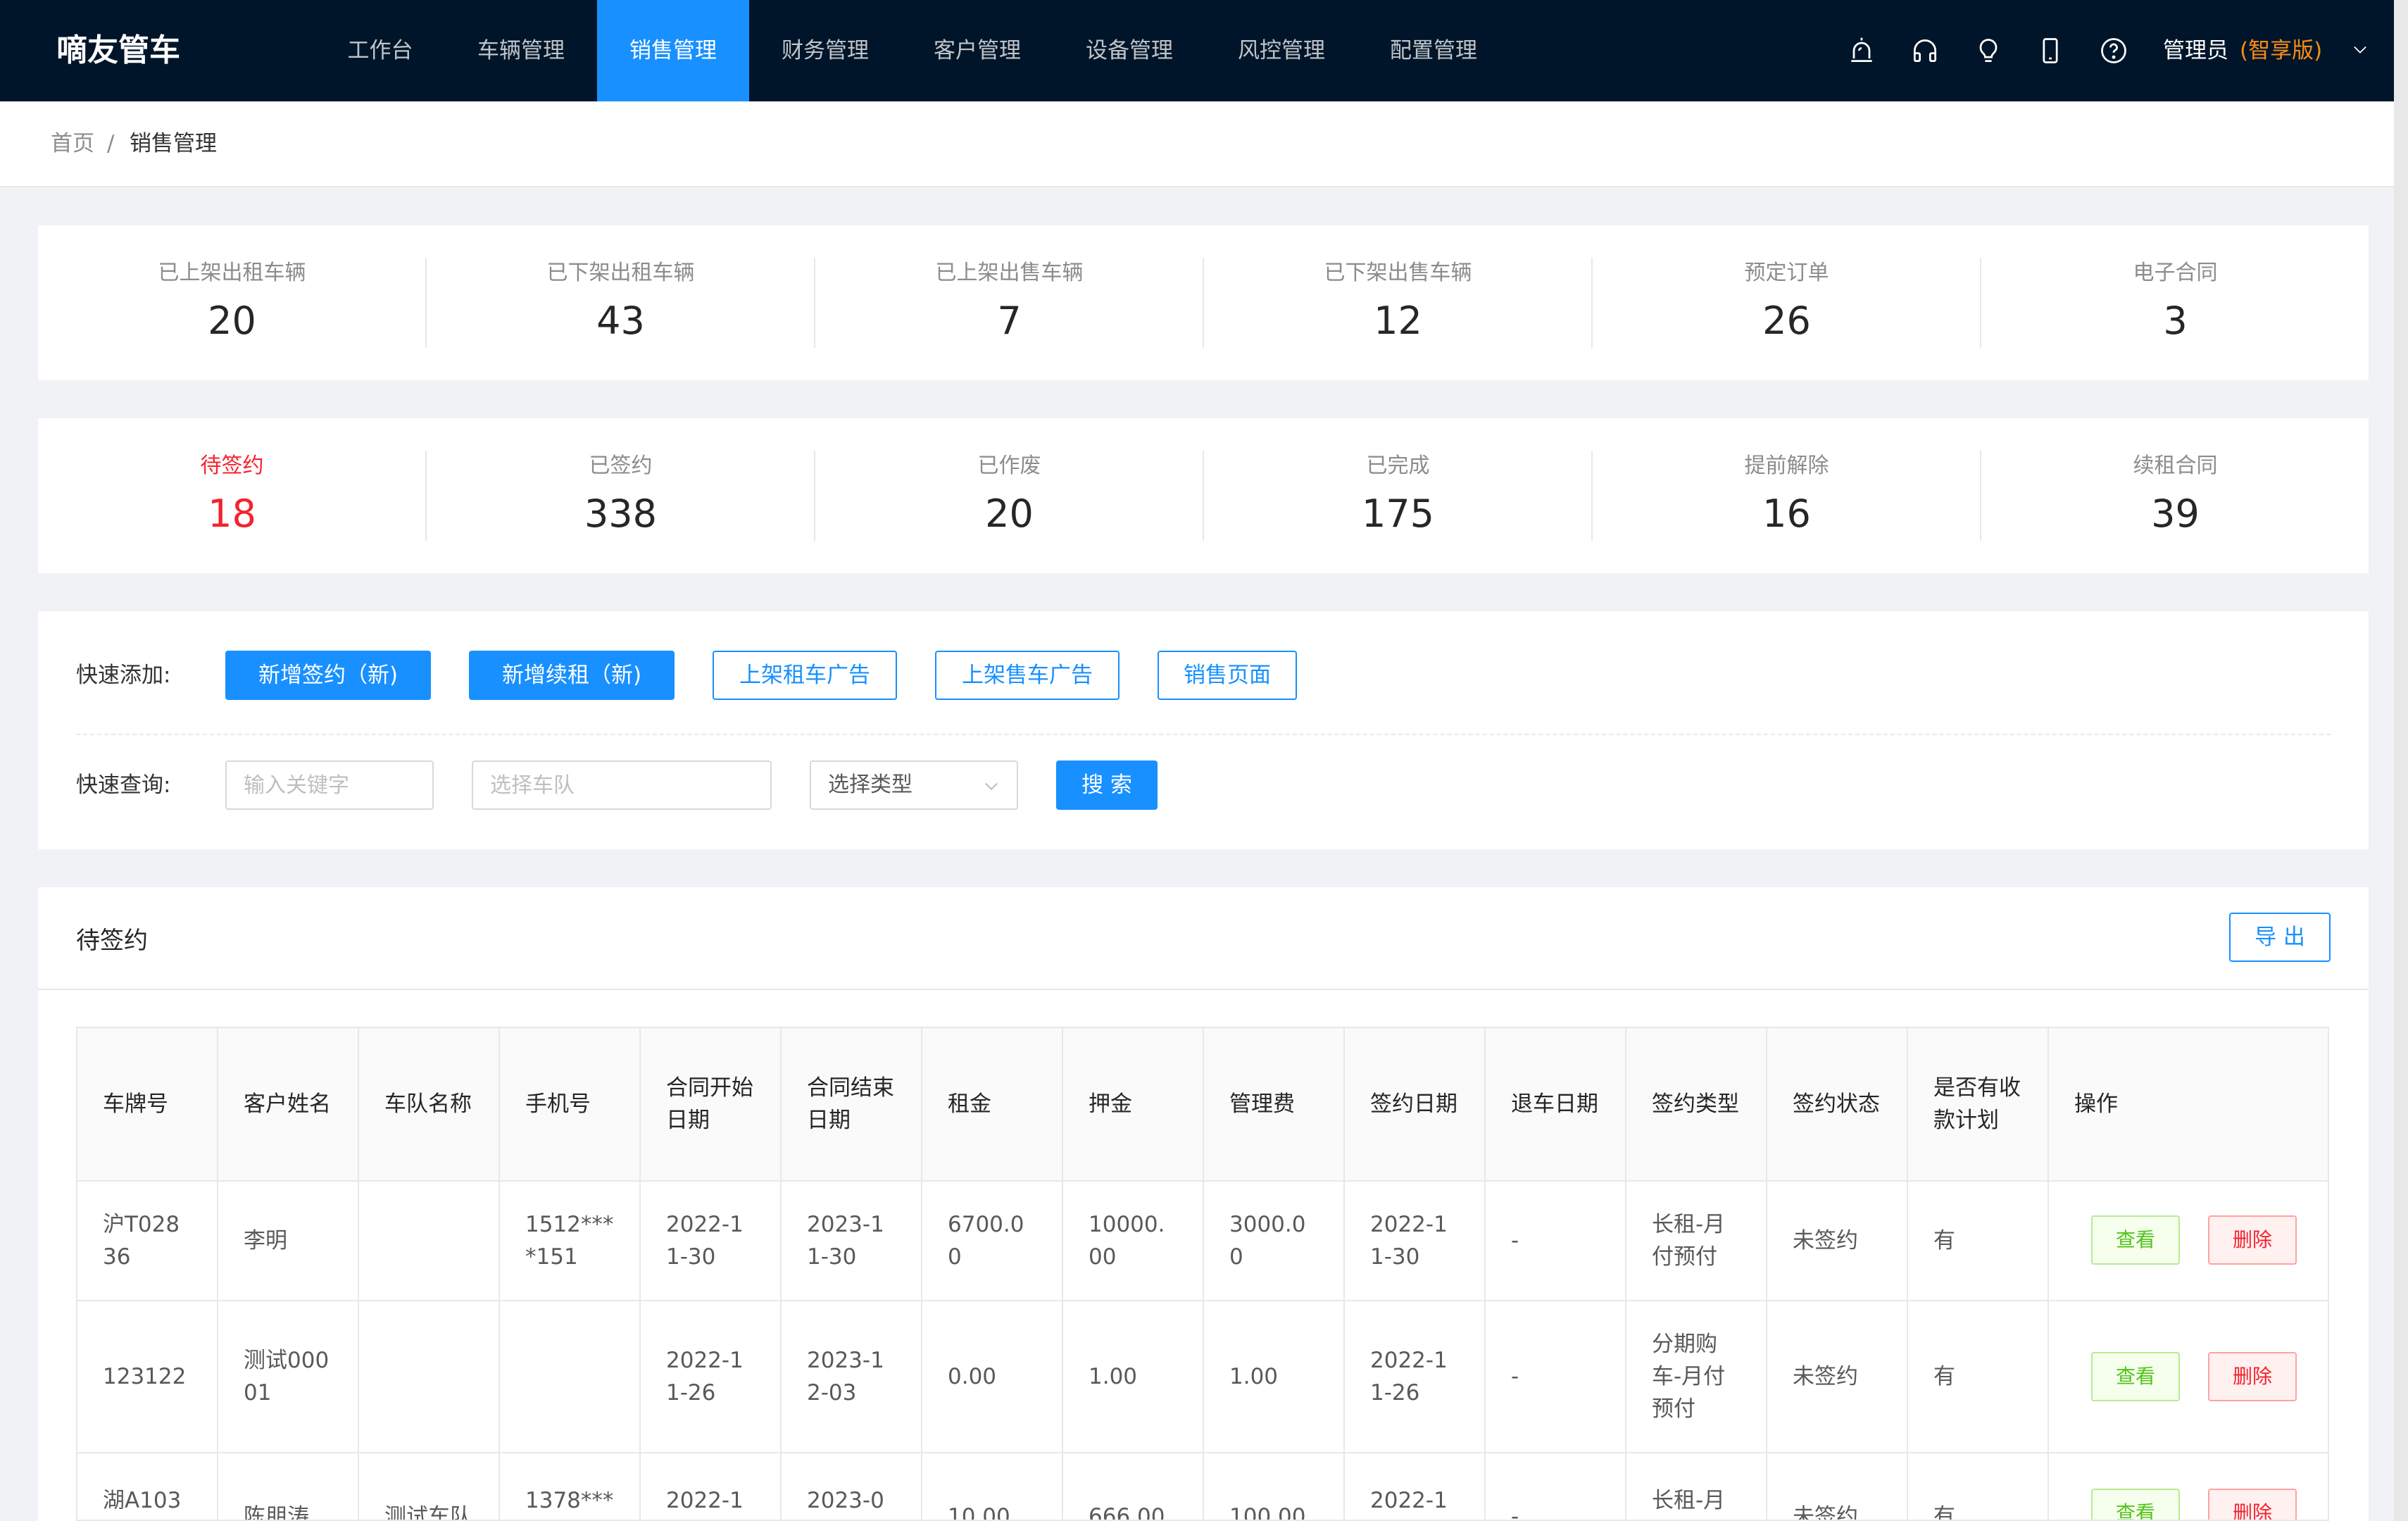 The width and height of the screenshot is (2408, 1521). What do you see at coordinates (147, 1486) in the screenshot?
I see `cell-plate: 湖A10345` at bounding box center [147, 1486].